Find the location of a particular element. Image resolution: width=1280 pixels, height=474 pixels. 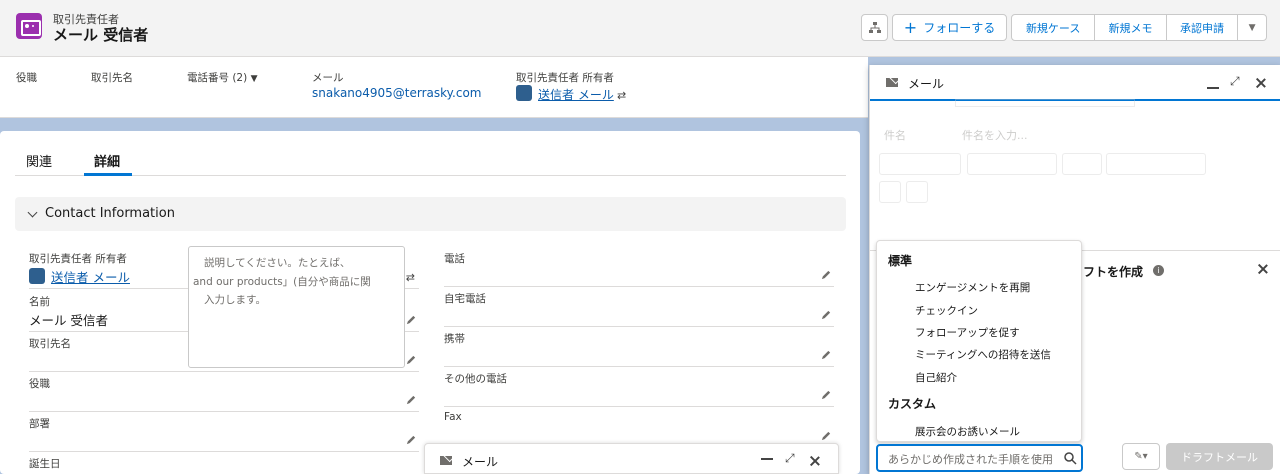

draft-text-line: and our products」(自分や商品に関 is located at coordinates (282, 282).